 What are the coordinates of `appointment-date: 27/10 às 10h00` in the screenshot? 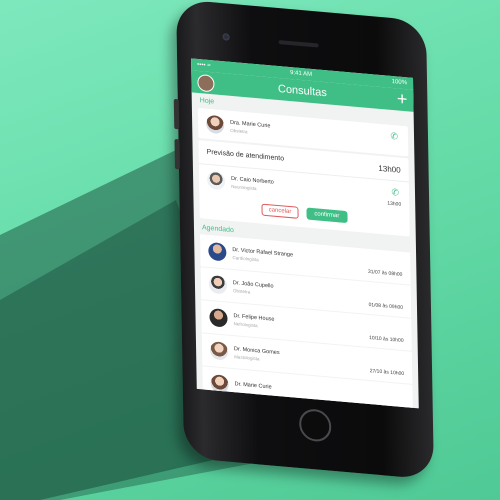 It's located at (387, 373).